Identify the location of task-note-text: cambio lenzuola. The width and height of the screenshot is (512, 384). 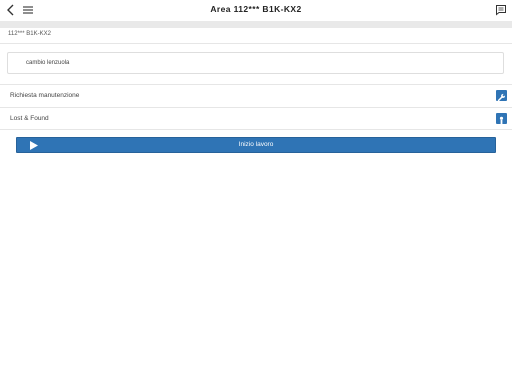
(48, 63).